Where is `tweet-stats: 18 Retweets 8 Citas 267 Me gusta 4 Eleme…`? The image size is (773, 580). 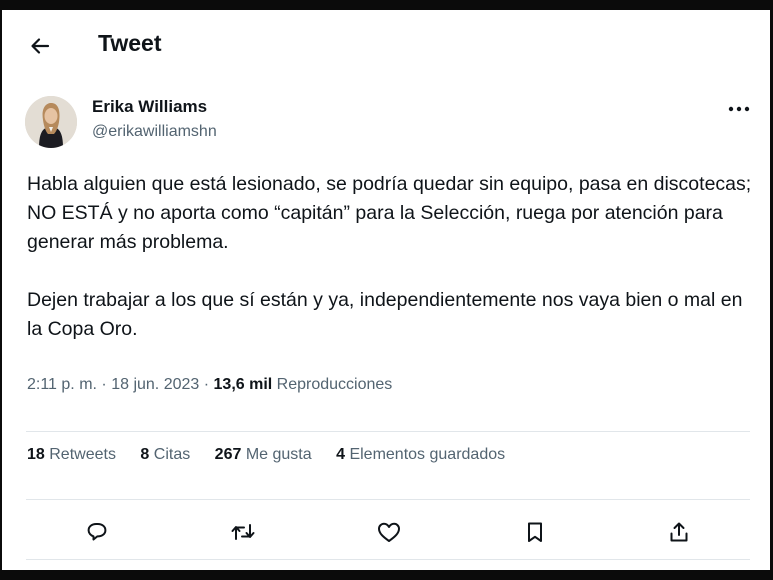
tweet-stats: 18 Retweets 8 Citas 267 Me gusta 4 Eleme… is located at coordinates (276, 455).